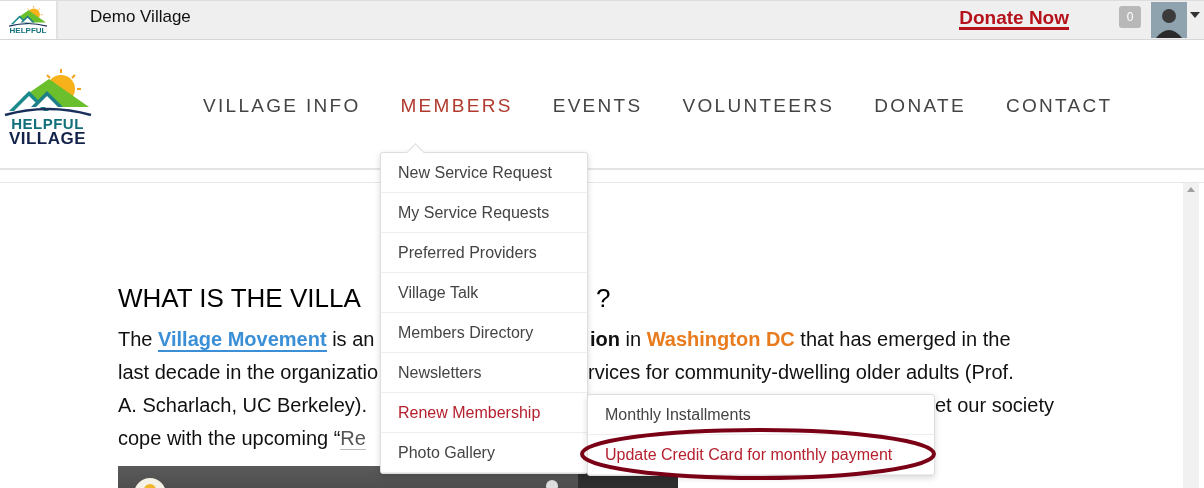  I want to click on paragraph-link: Re, so click(353, 438).